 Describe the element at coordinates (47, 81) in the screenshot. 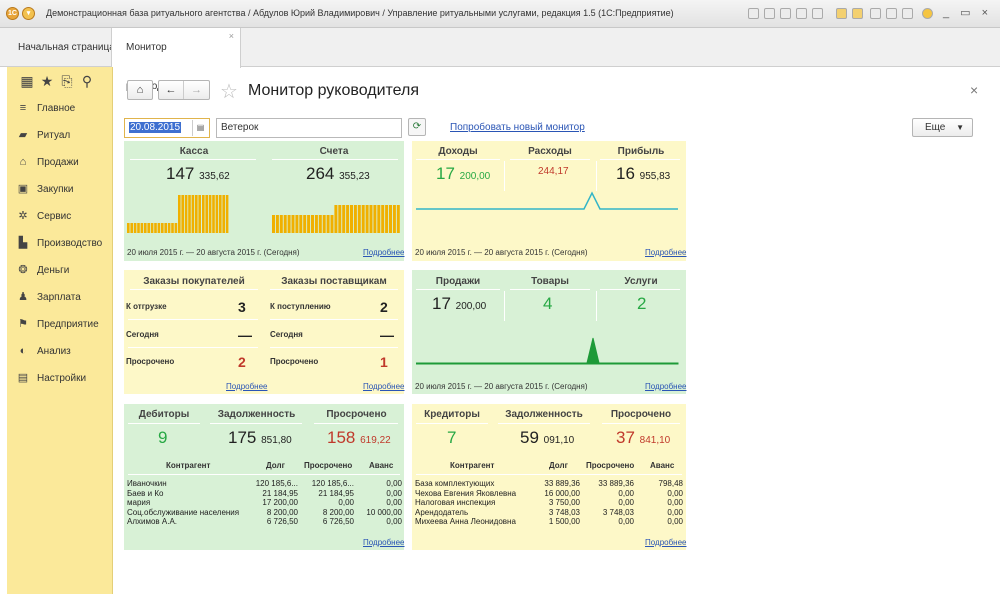

I see `star-icon: ★` at that location.